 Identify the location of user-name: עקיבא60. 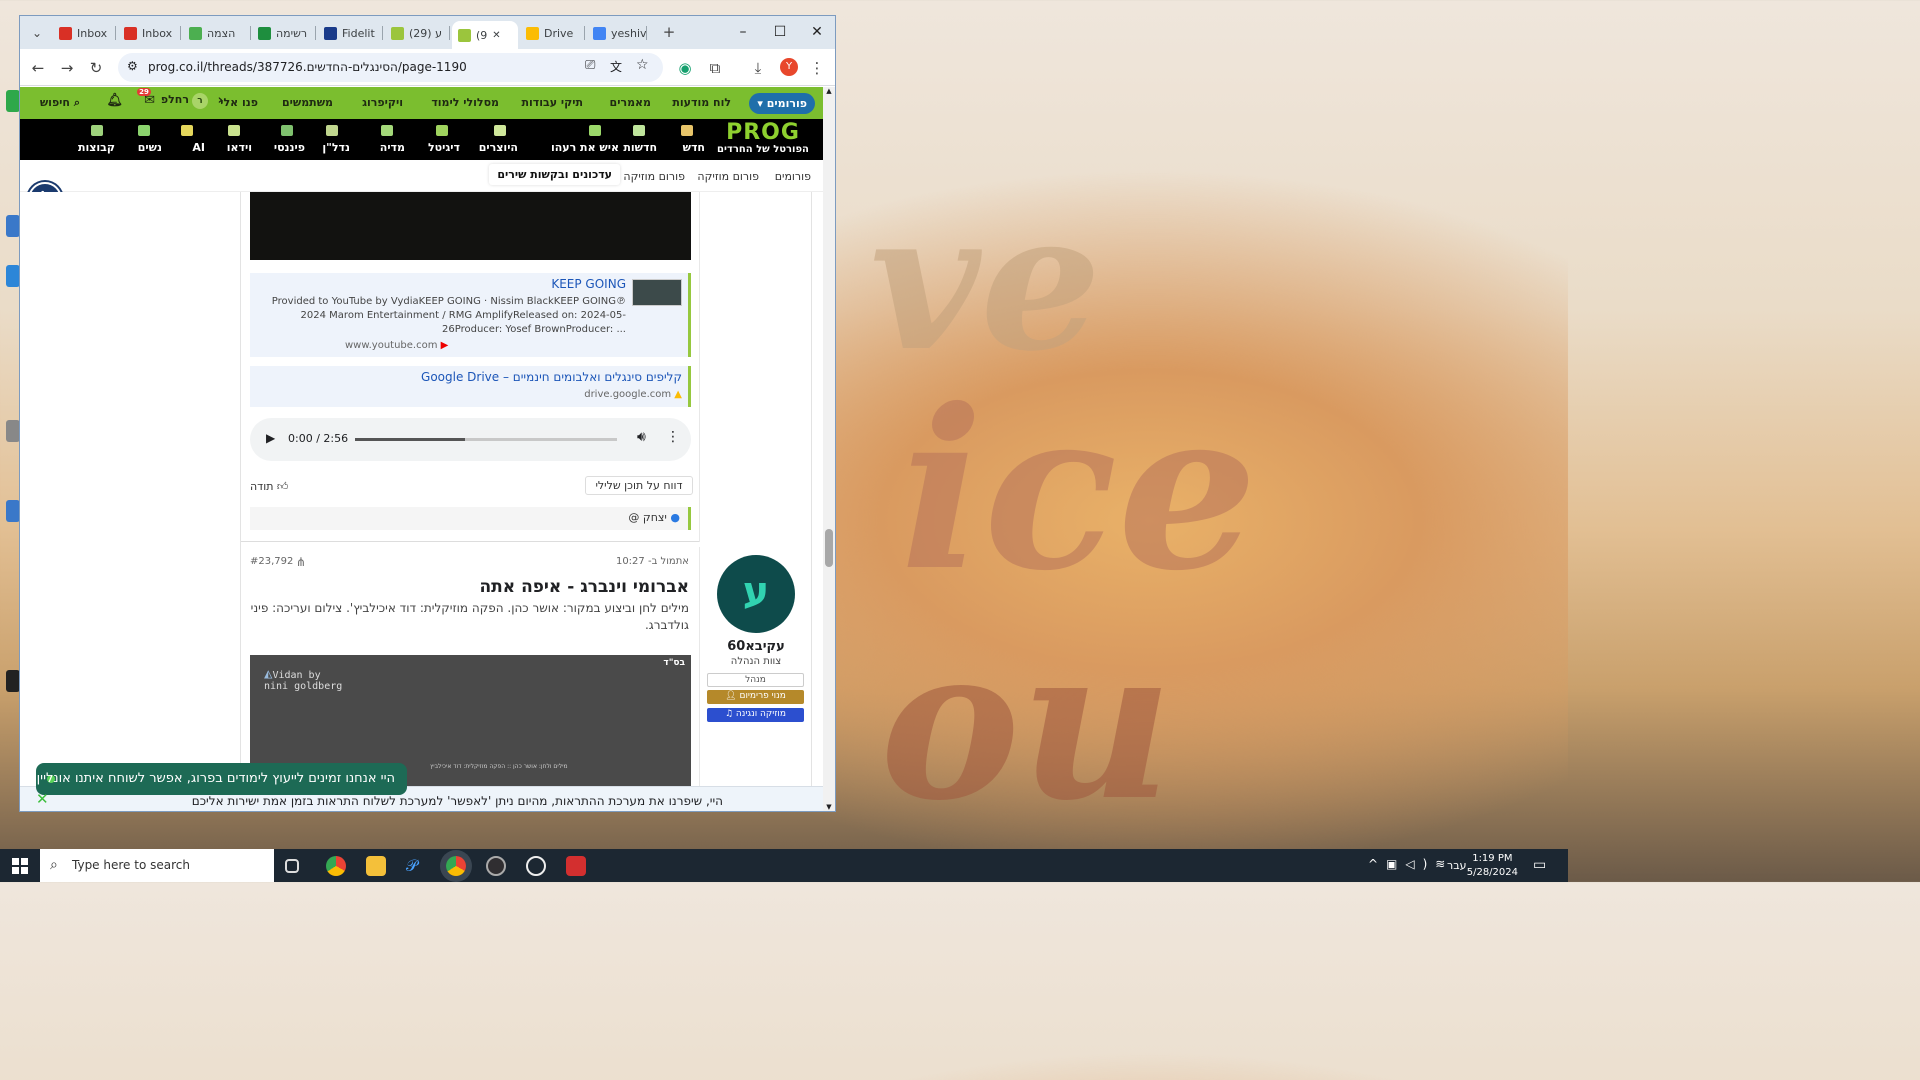
(755, 646).